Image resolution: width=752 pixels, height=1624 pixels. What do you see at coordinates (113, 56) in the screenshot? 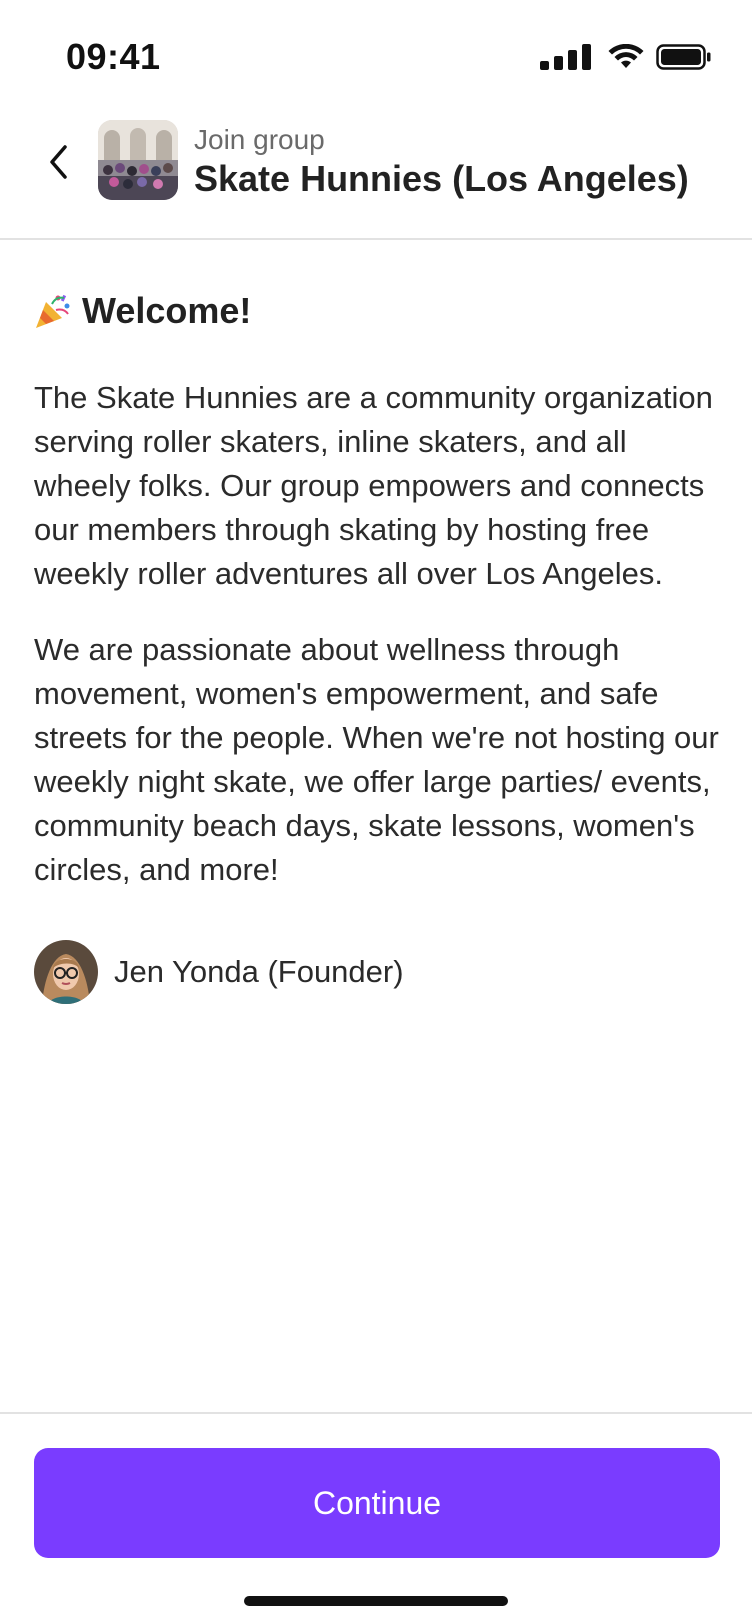
I see `status-time: 09:41` at bounding box center [113, 56].